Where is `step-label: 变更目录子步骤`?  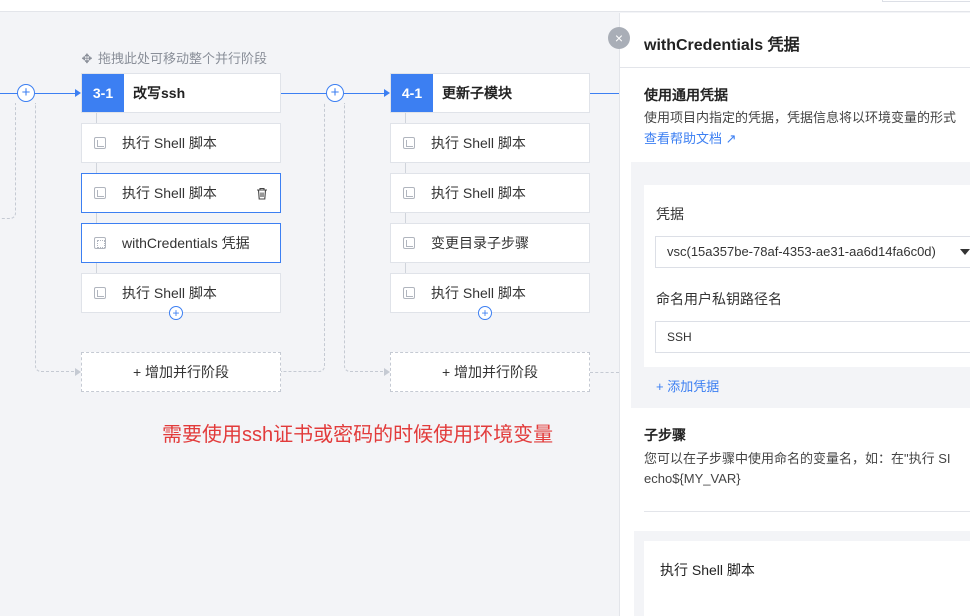
step-label: 变更目录子步骤 is located at coordinates (480, 243).